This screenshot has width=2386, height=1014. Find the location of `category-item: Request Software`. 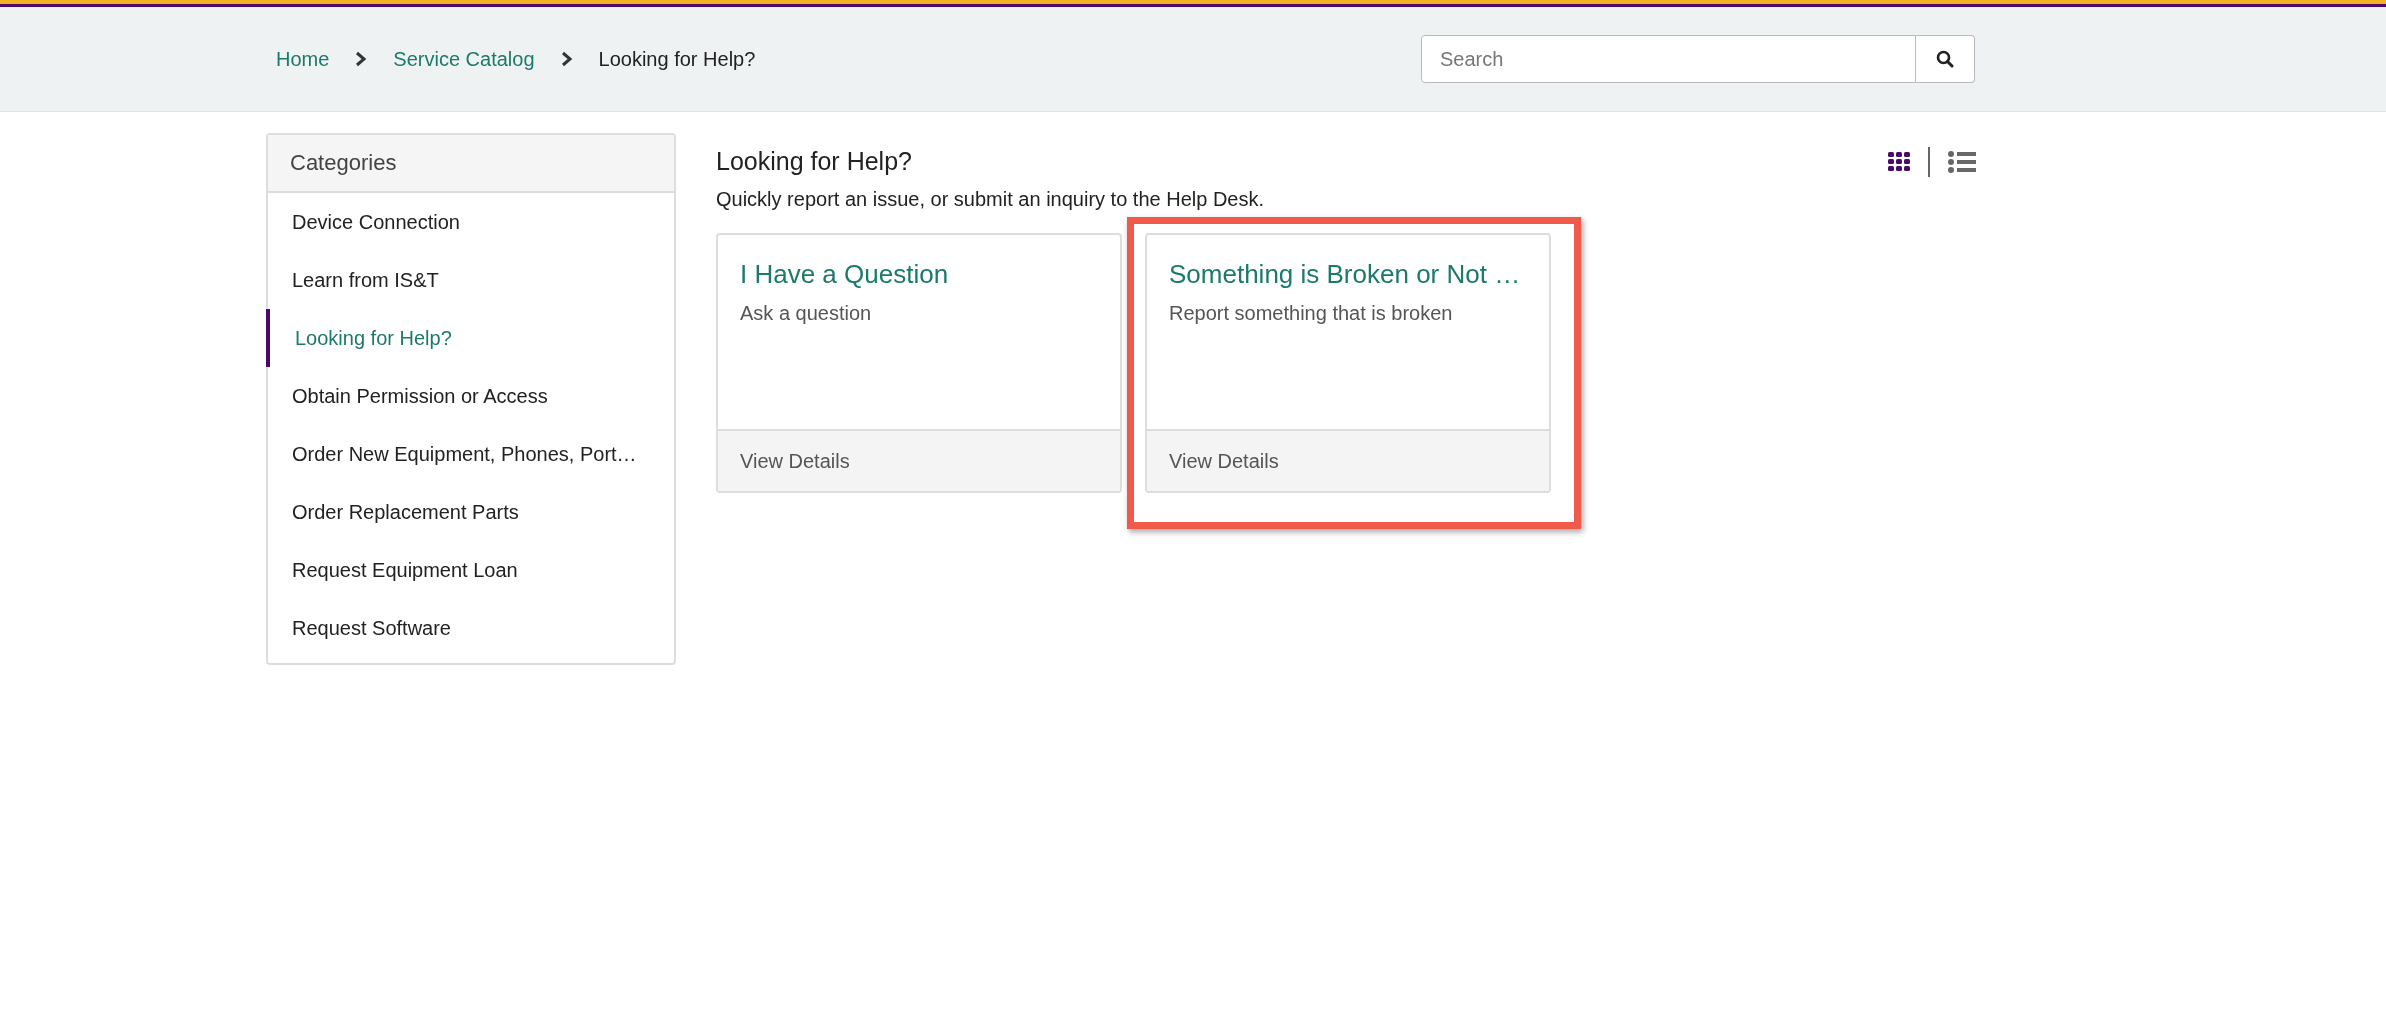

category-item: Request Software is located at coordinates (470, 628).